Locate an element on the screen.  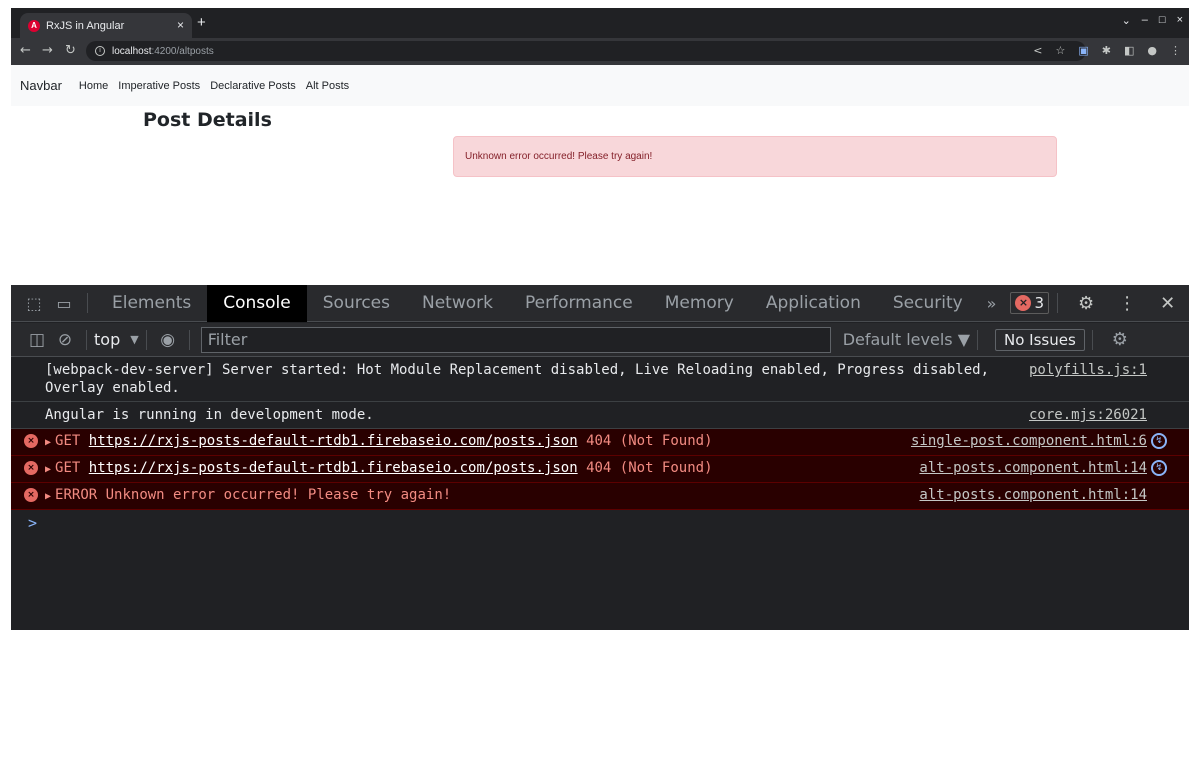
chevron-down-icon: ▼ is located at coordinates (134, 339).